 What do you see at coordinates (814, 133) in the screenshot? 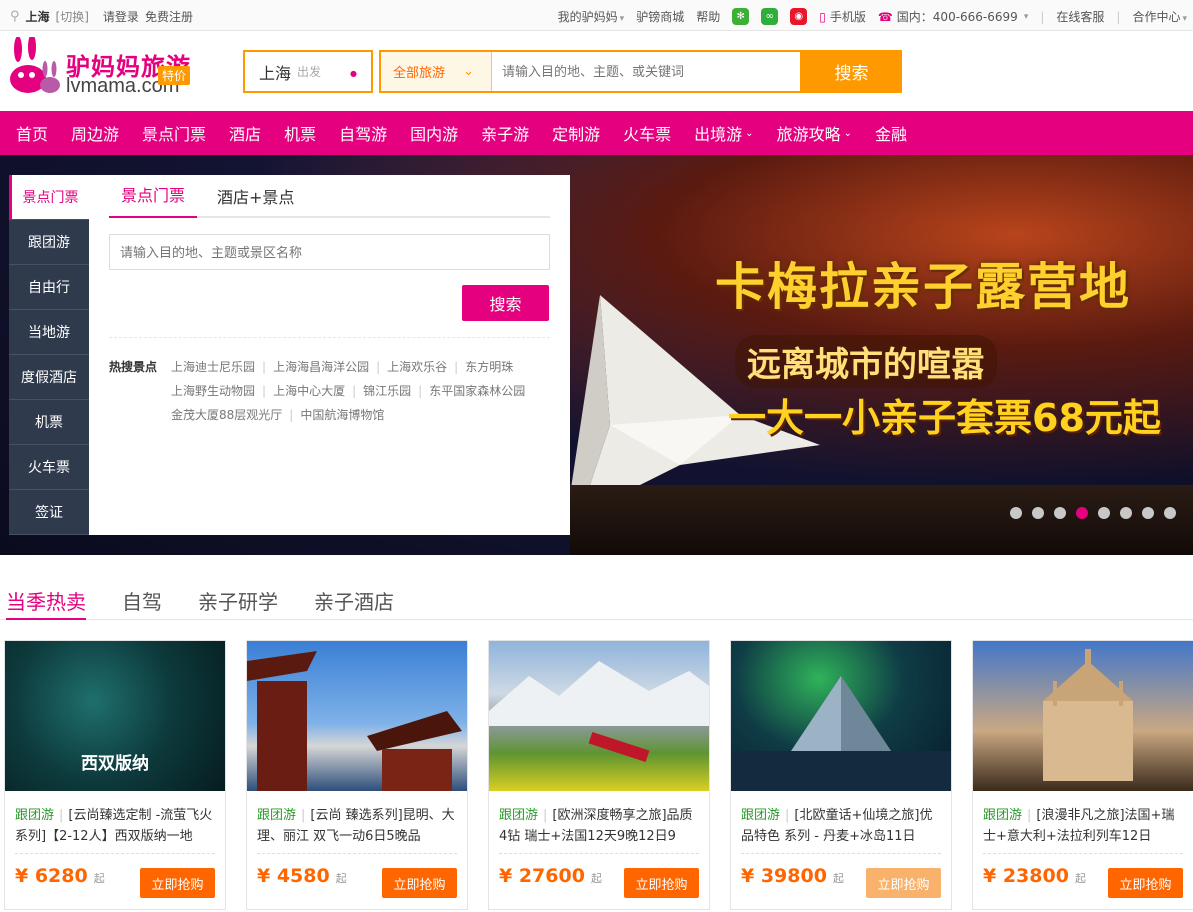
I see `nav-guide: 旅游攻略 ⌄` at bounding box center [814, 133].